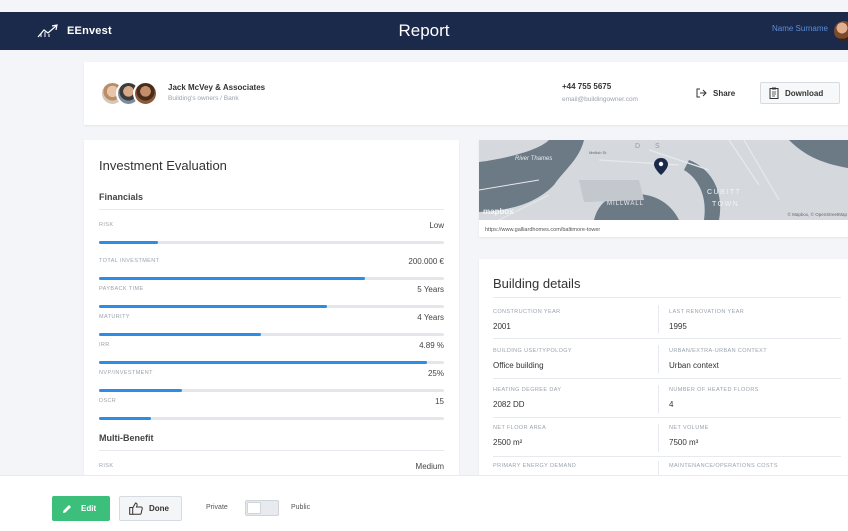 This screenshot has height=531, width=848. Describe the element at coordinates (114, 317) in the screenshot. I see `metric-label: MATURITY` at that location.